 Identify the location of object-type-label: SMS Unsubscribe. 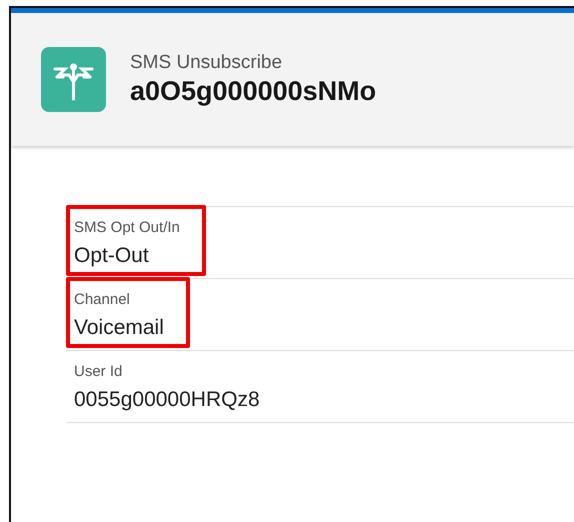
(207, 63).